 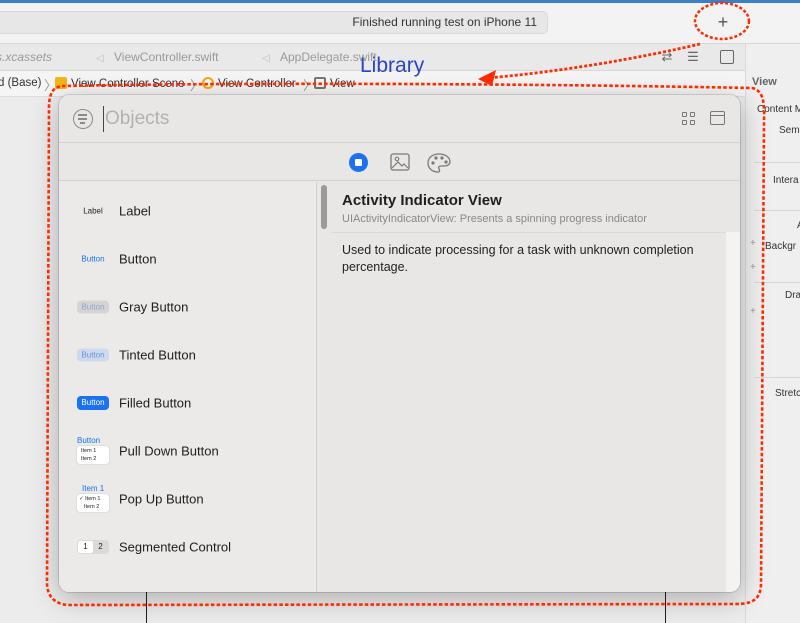 I want to click on thumb-menu-item-text: Item 1, so click(x=93, y=499).